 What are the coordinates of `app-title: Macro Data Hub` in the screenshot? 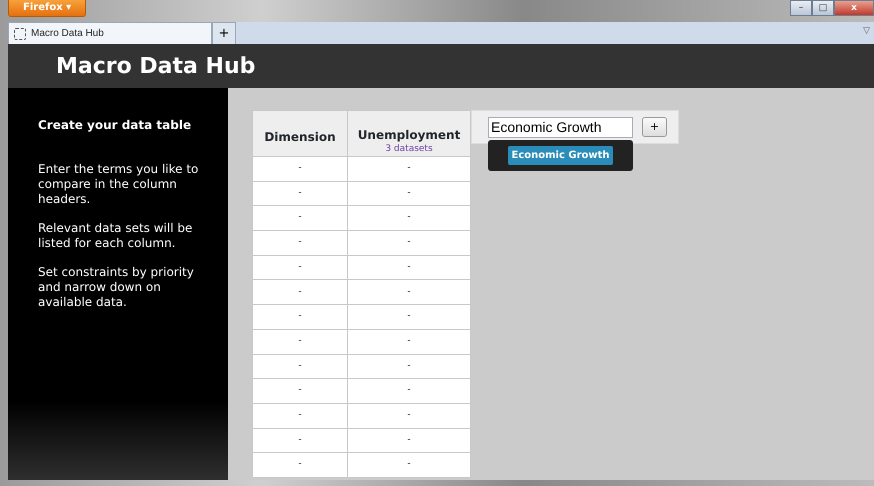 It's located at (156, 66).